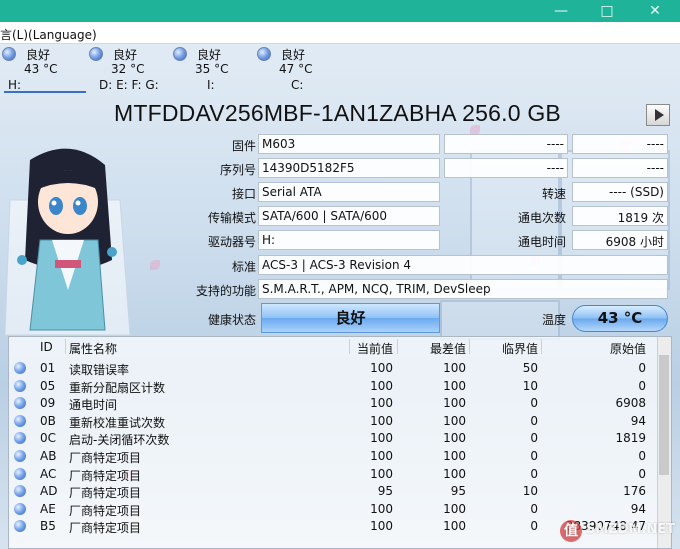 This screenshot has height=549, width=680. Describe the element at coordinates (340, 438) in the screenshot. I see `table-row: 0C 启动-关闭循环次数 100 100 0 1819` at that location.